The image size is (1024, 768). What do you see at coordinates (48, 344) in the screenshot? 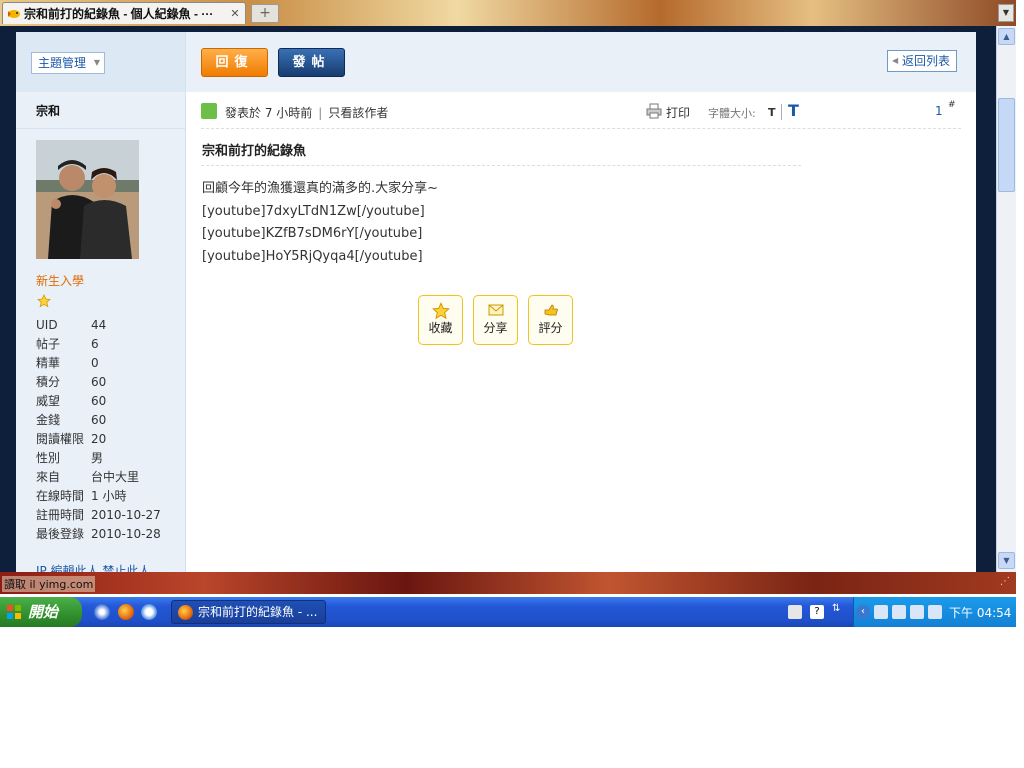
I see `stat-label: 帖子` at bounding box center [48, 344].